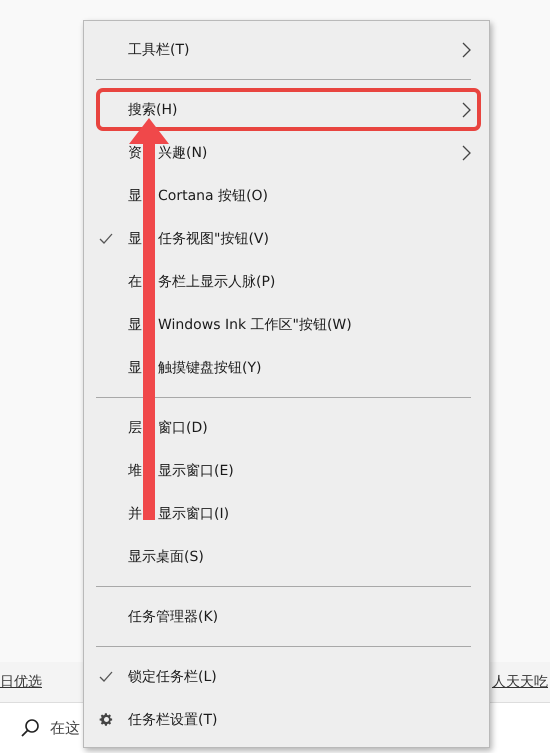 The width and height of the screenshot is (550, 753). I want to click on menu-item: 显 触摸键盘按钮(Y), so click(286, 367).